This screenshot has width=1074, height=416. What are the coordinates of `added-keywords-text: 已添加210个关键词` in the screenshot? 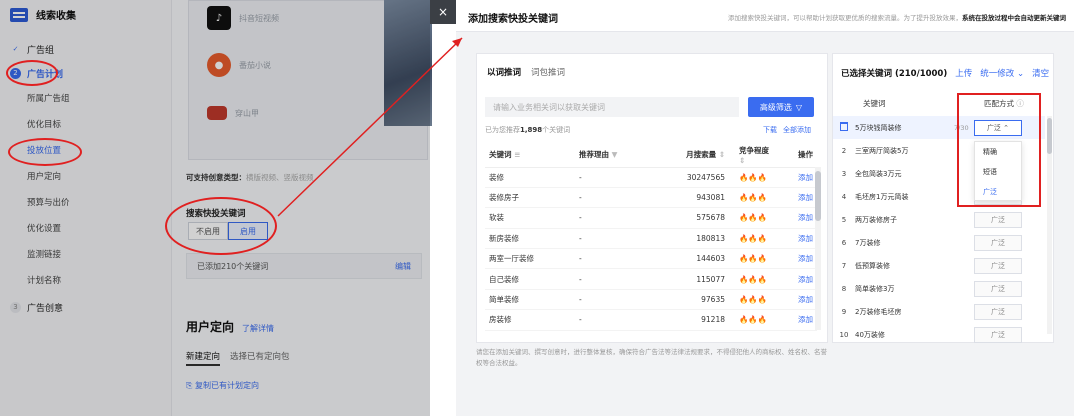 It's located at (233, 266).